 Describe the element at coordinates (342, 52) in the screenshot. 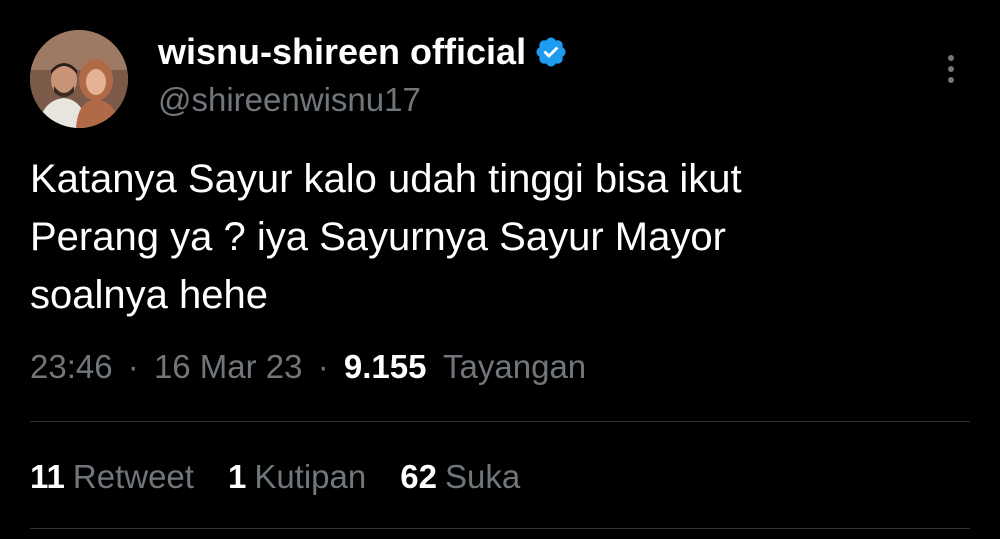

I see `author-name-text: wisnu-shireen official` at that location.